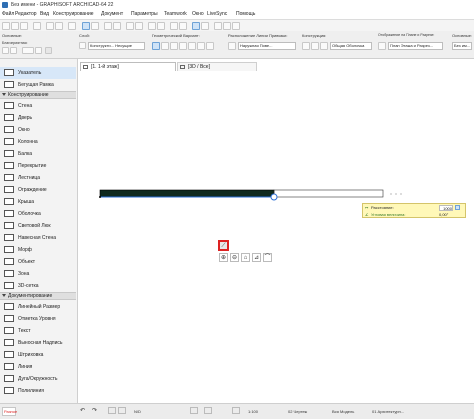  What do you see at coordinates (38, 142) in the screenshot?
I see `toolbox-item: Колонна` at bounding box center [38, 142].